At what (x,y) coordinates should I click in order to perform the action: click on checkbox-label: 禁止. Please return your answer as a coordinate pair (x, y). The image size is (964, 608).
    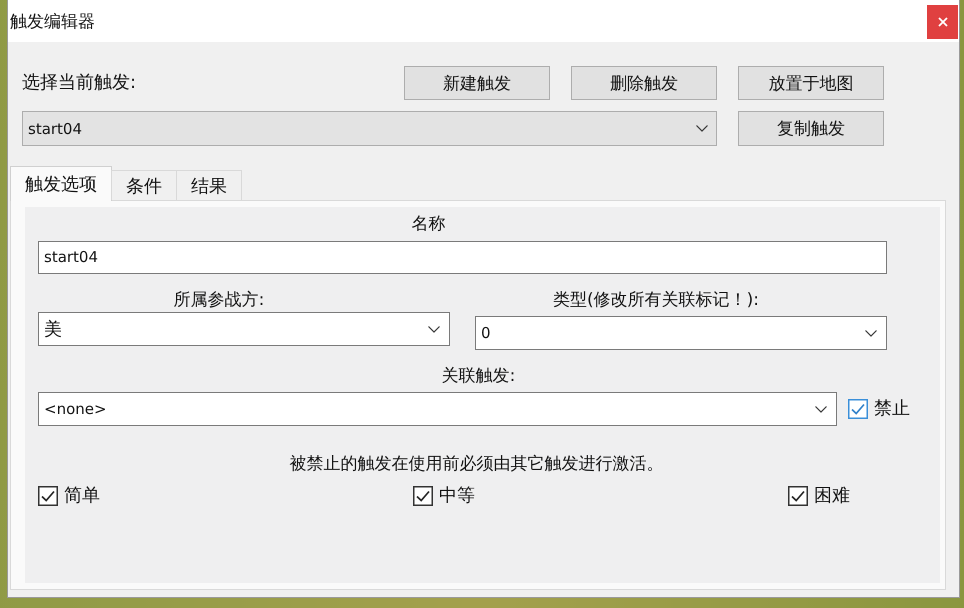
    Looking at the image, I should click on (892, 409).